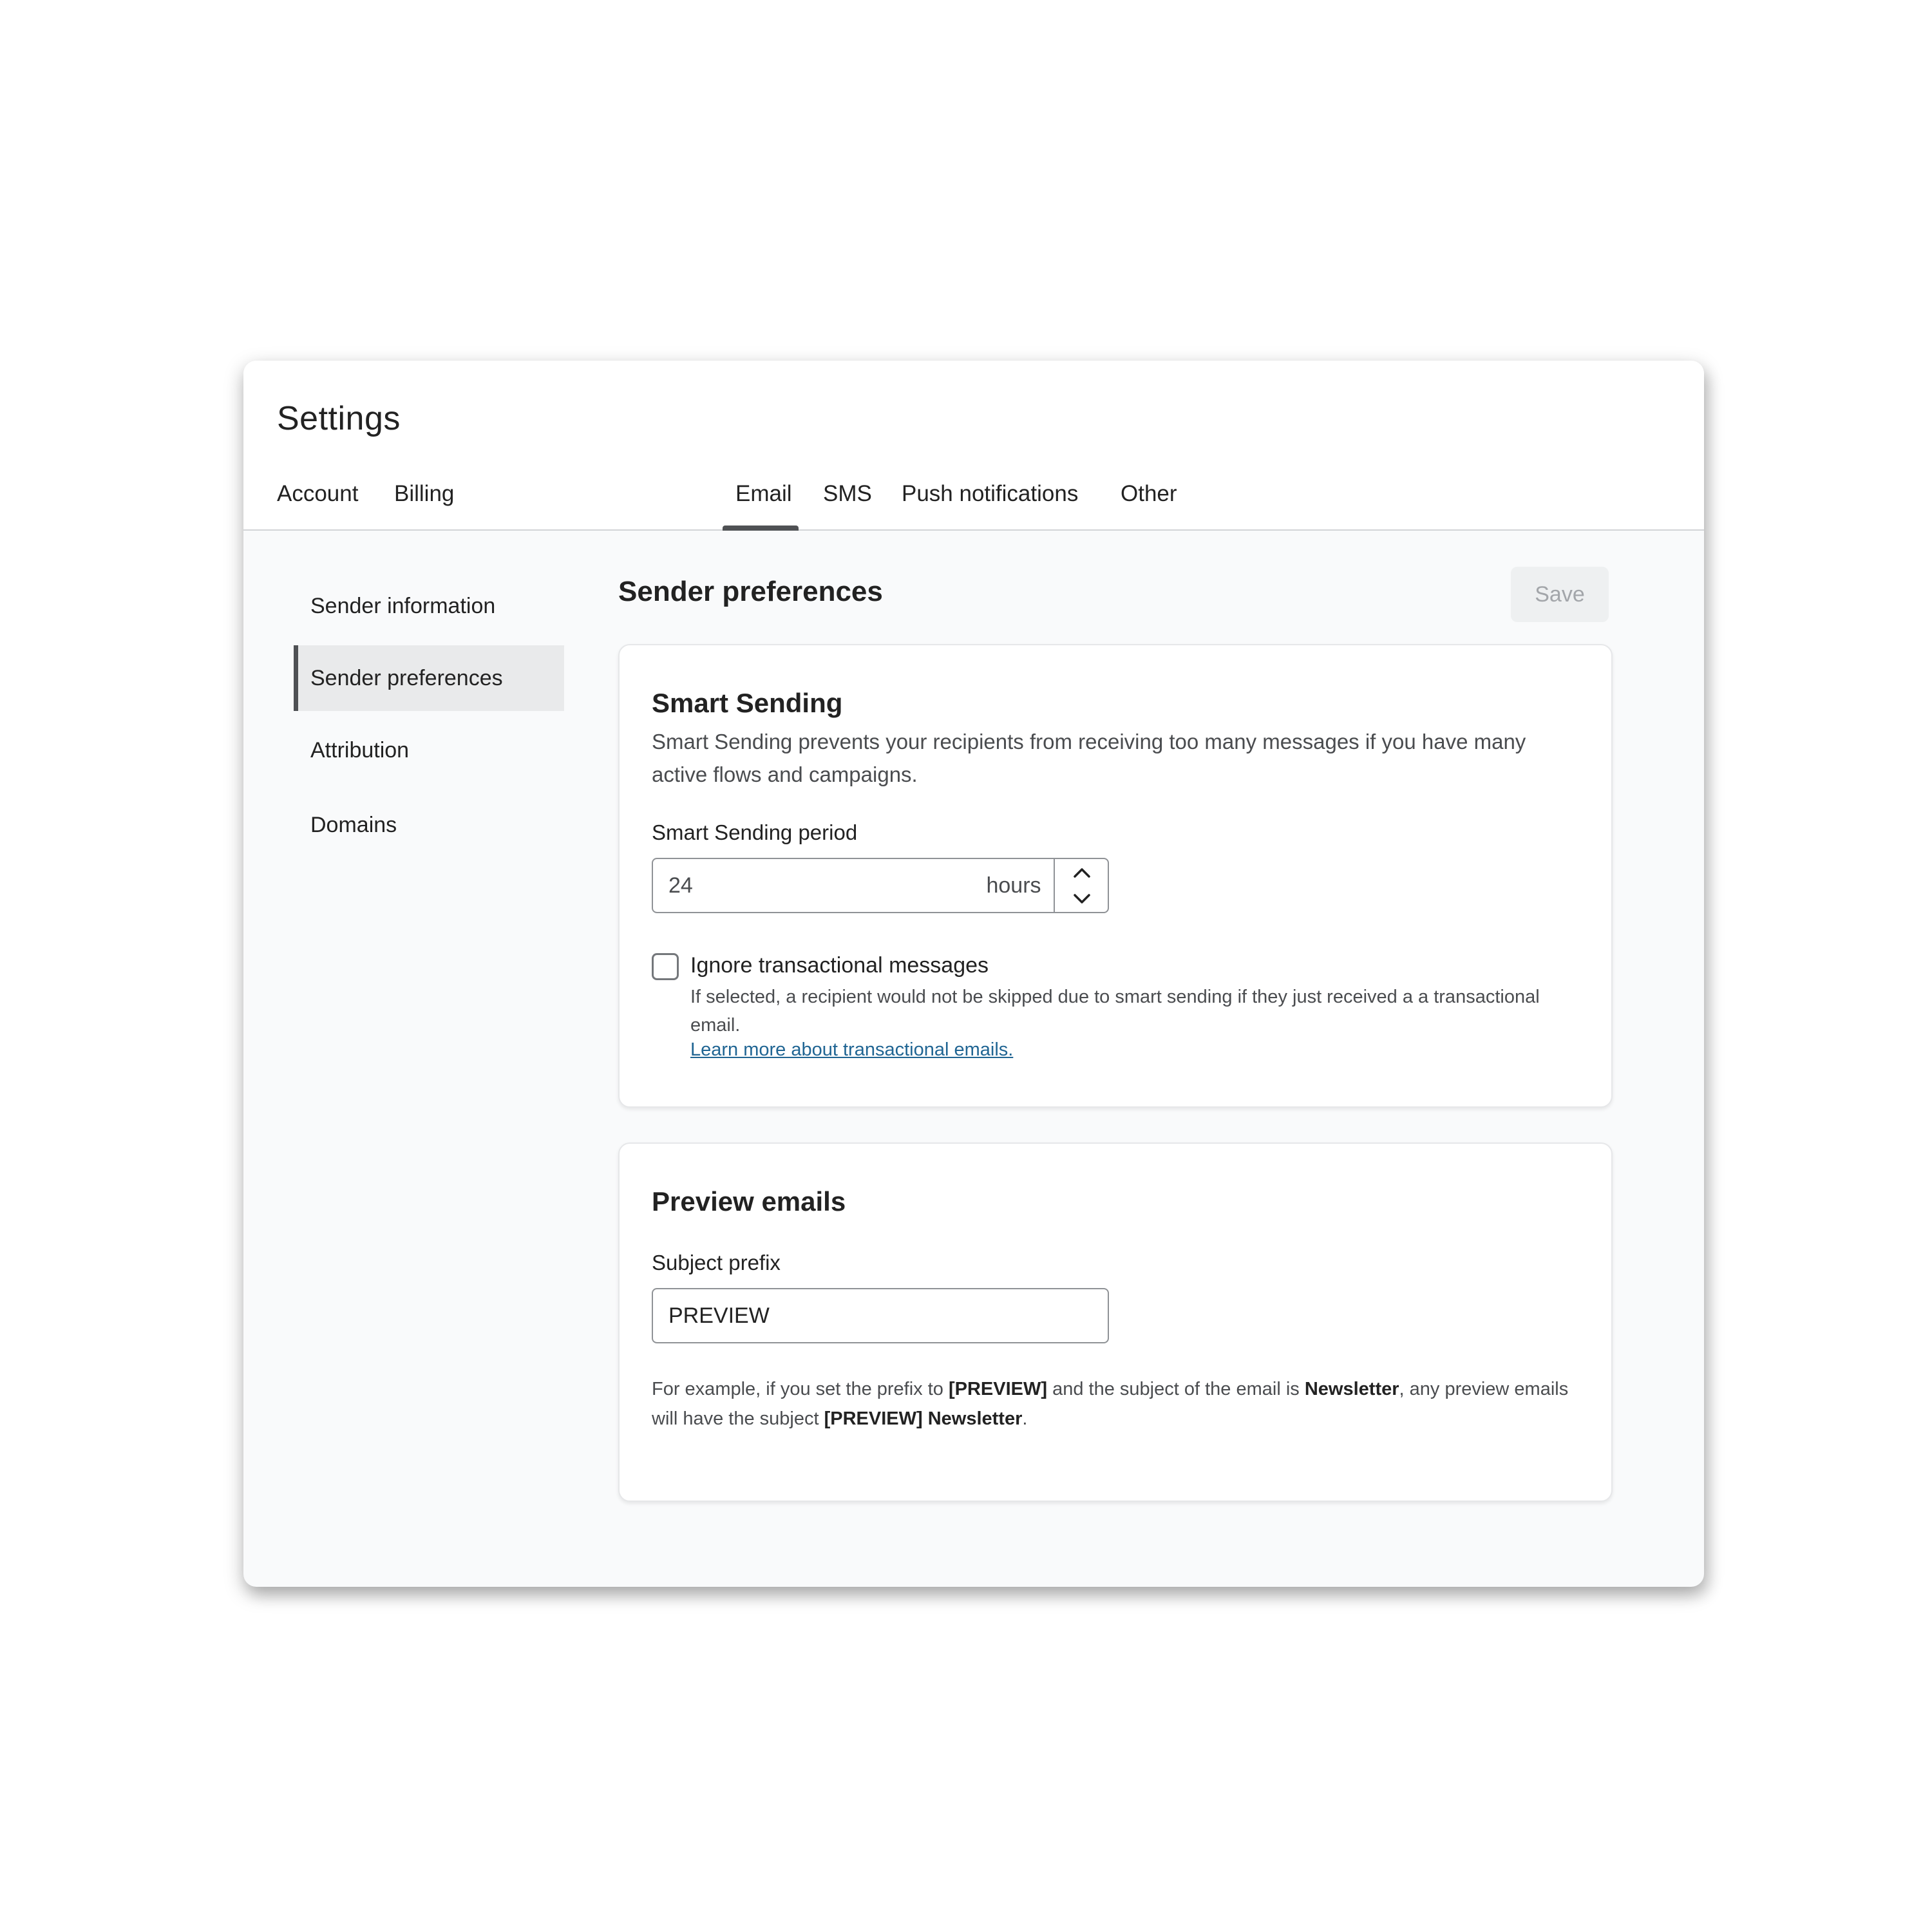 Image resolution: width=1932 pixels, height=1932 pixels. Describe the element at coordinates (851, 1050) in the screenshot. I see `learn-more-link: Learn more about transactional emails.` at that location.